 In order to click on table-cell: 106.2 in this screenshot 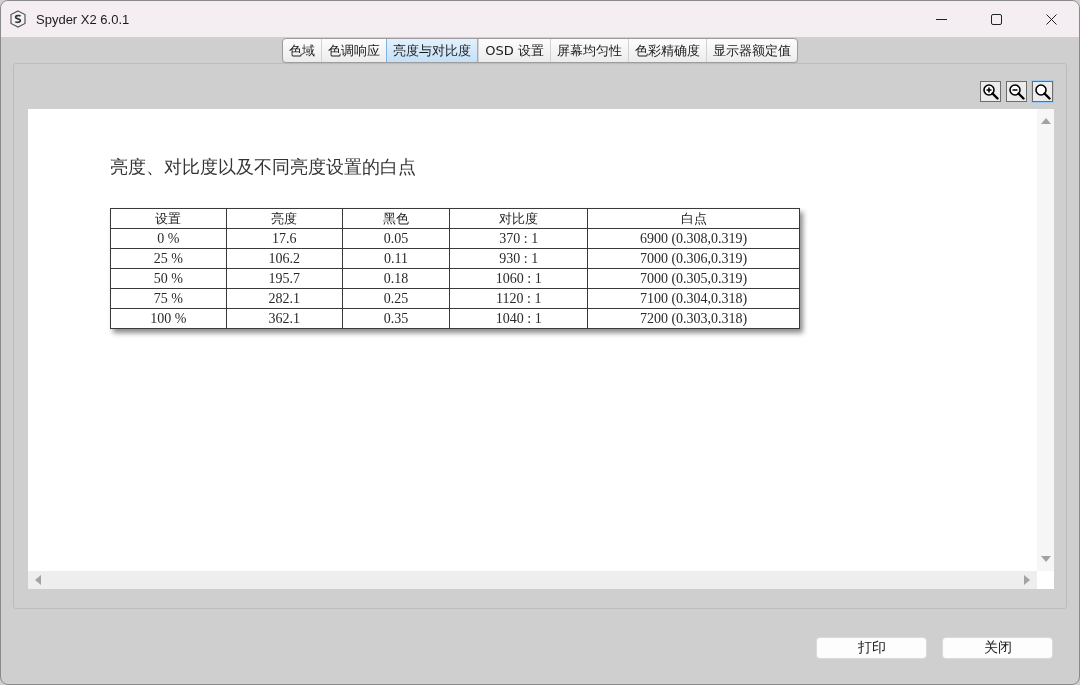, I will do `click(284, 258)`.